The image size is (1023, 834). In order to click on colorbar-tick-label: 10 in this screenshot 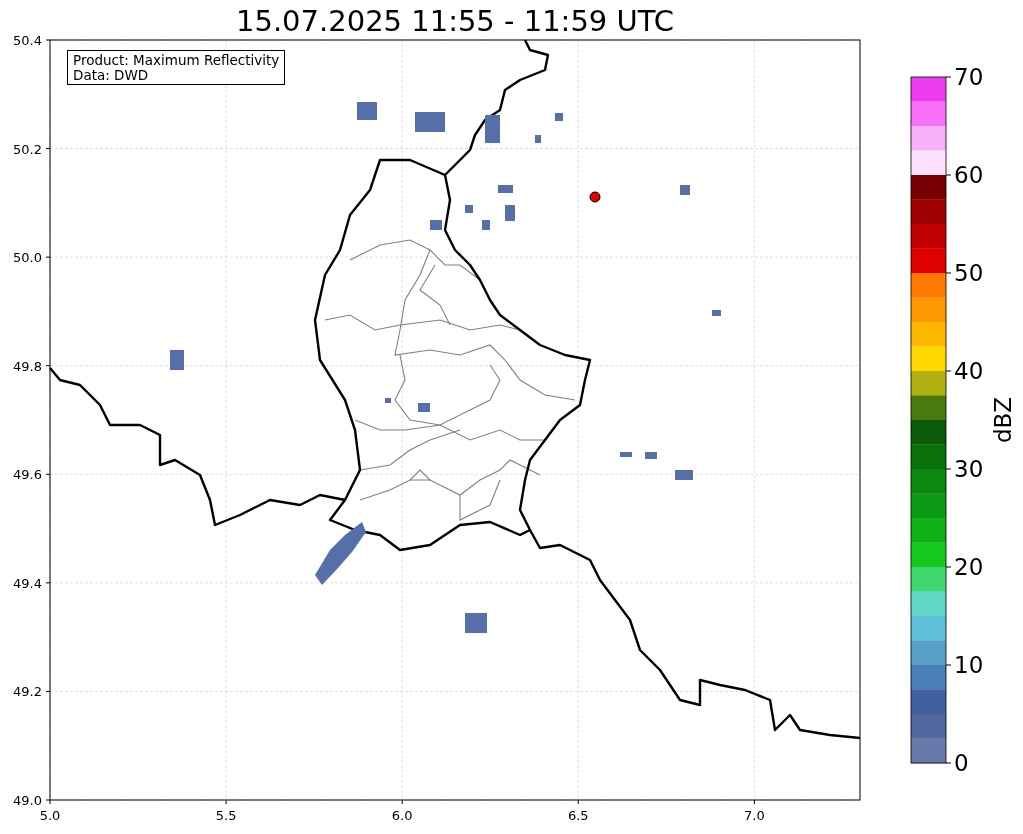, I will do `click(969, 665)`.